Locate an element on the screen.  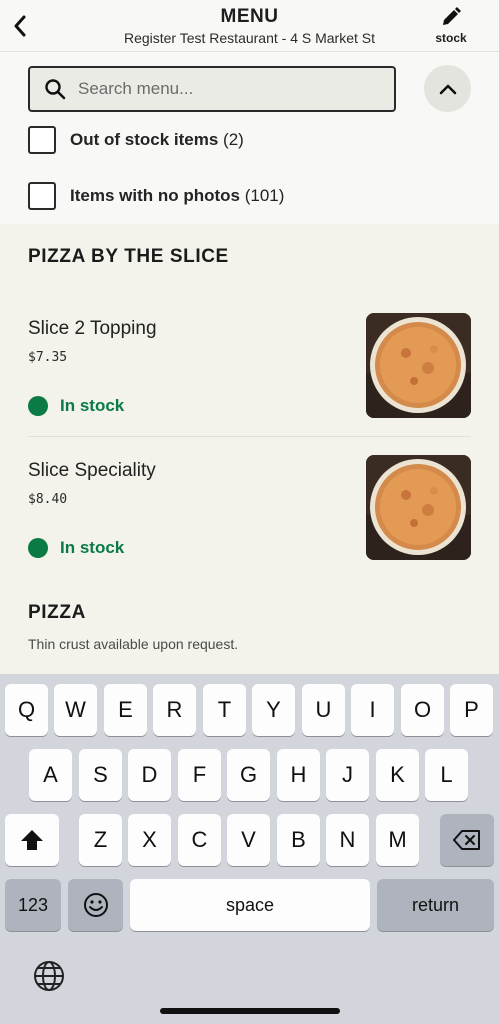
key-a: A is located at coordinates (50, 775).